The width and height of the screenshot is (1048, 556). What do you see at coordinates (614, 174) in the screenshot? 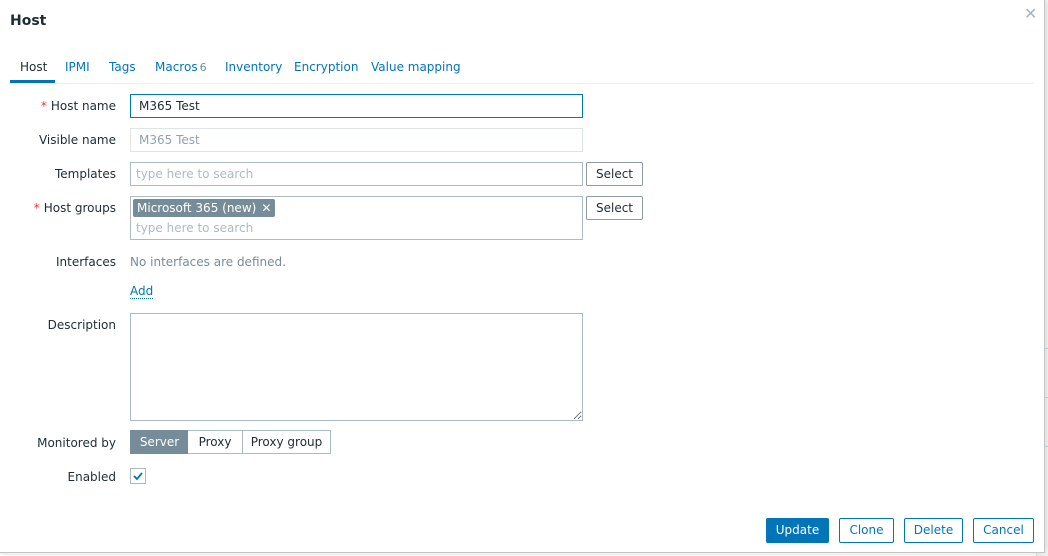
I see `templates-select-button: Select` at bounding box center [614, 174].